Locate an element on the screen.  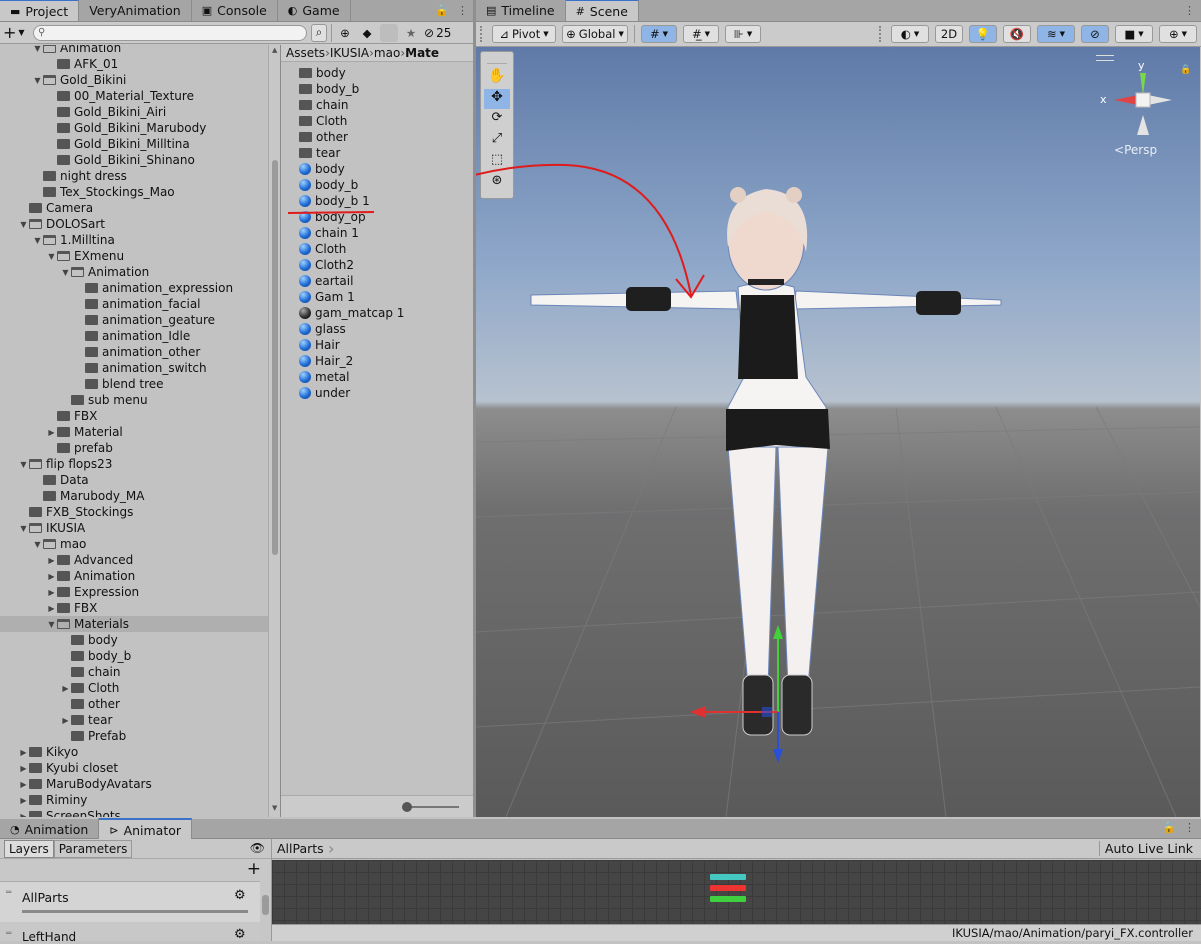
tree-item: ▼ 1.Milltina is located at coordinates (134, 240).